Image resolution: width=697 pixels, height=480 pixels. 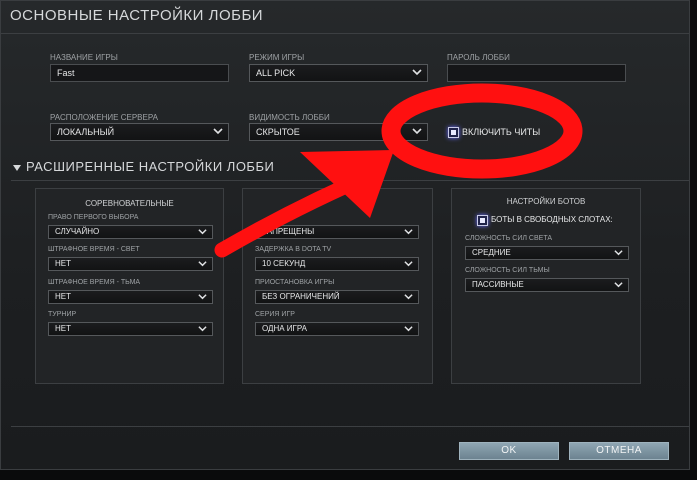 What do you see at coordinates (84, 57) in the screenshot?
I see `game-name-label: НАЗВАНИЕ ИГРЫ` at bounding box center [84, 57].